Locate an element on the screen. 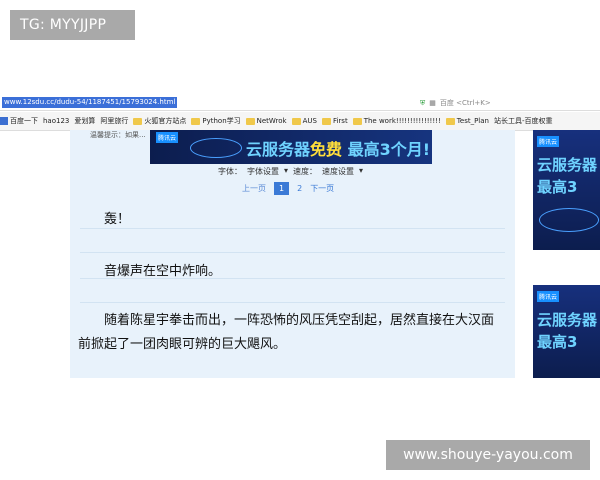 The image size is (600, 480). bookmark-item: 阿里旅行 is located at coordinates (114, 121).